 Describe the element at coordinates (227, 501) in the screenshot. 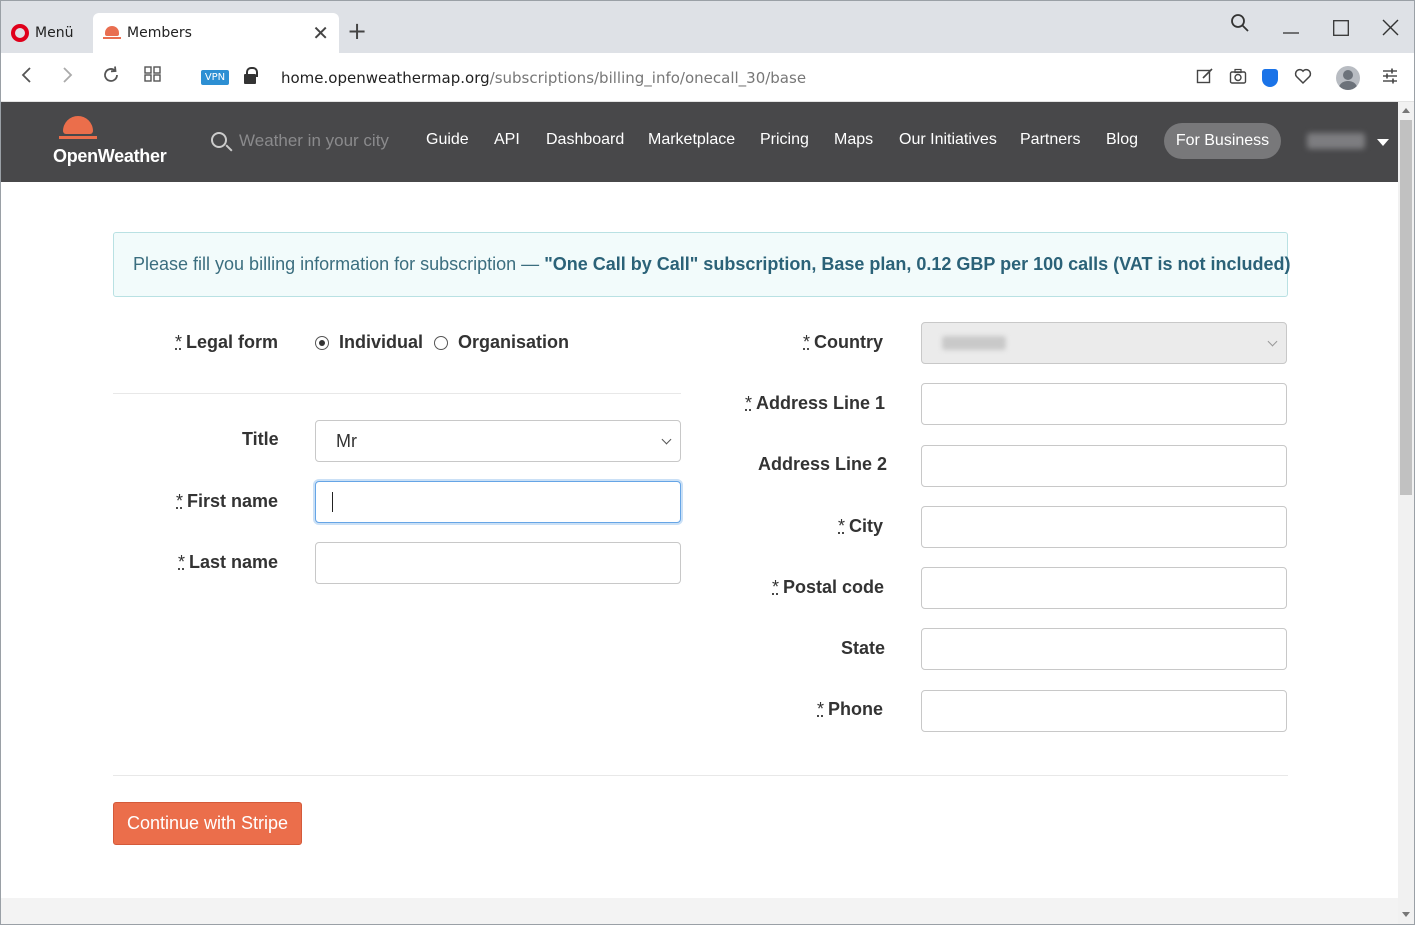

I see `first-name-label: * First name` at that location.